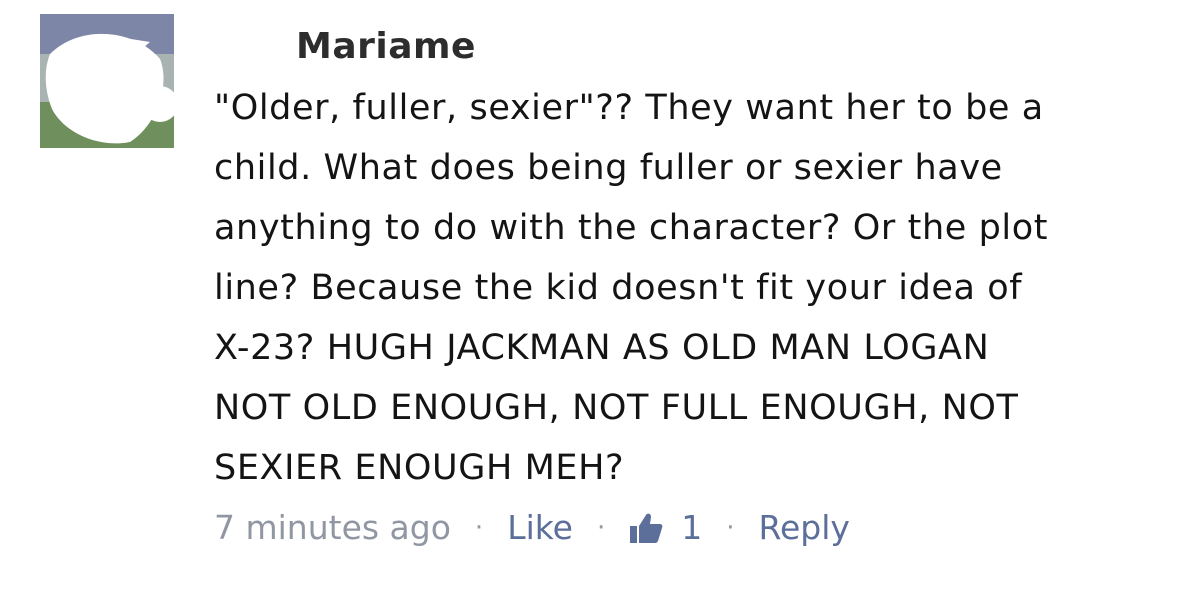 The height and width of the screenshot is (603, 1200). What do you see at coordinates (616, 408) in the screenshot?
I see `comment-line: NOT OLD ENOUGH, NOT FULL ENOUGH, NOT` at bounding box center [616, 408].